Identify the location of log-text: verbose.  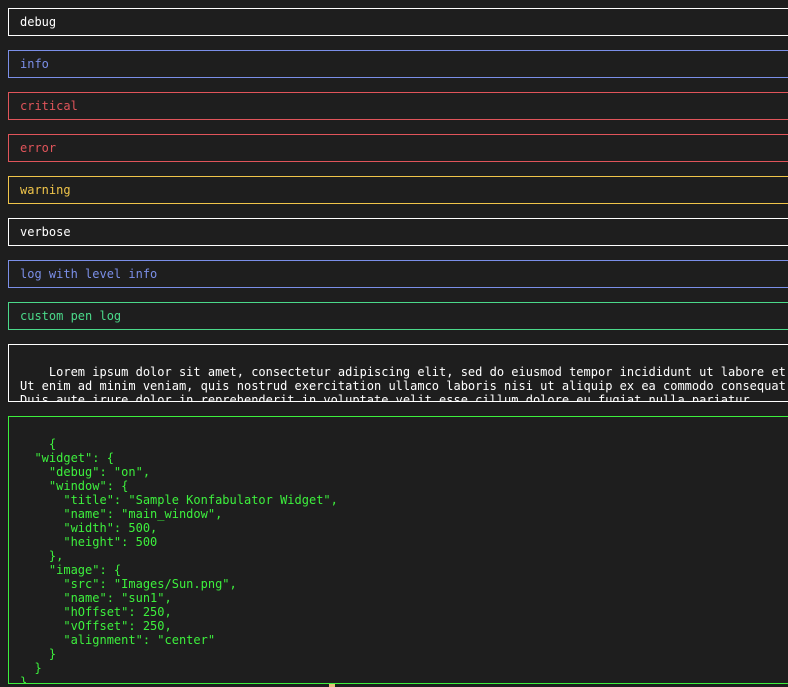
(45, 232).